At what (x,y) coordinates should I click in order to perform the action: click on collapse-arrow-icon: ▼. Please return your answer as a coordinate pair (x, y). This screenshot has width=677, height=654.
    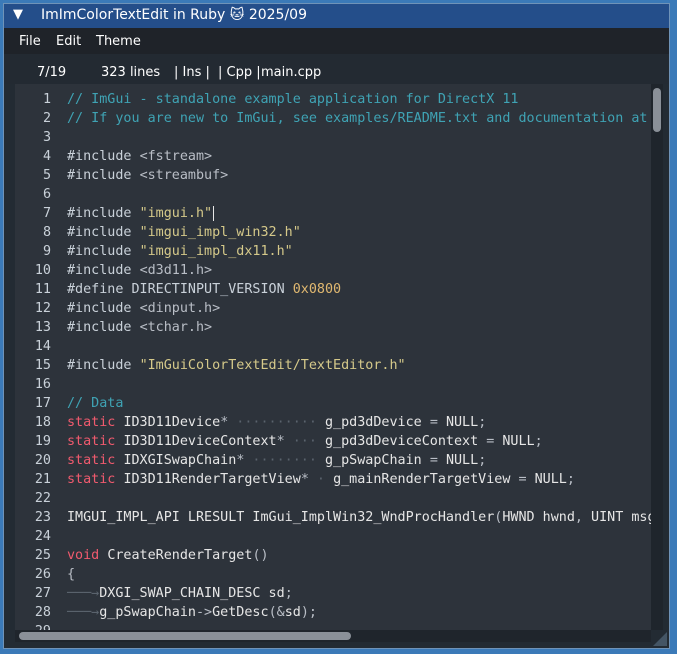
    Looking at the image, I should click on (18, 14).